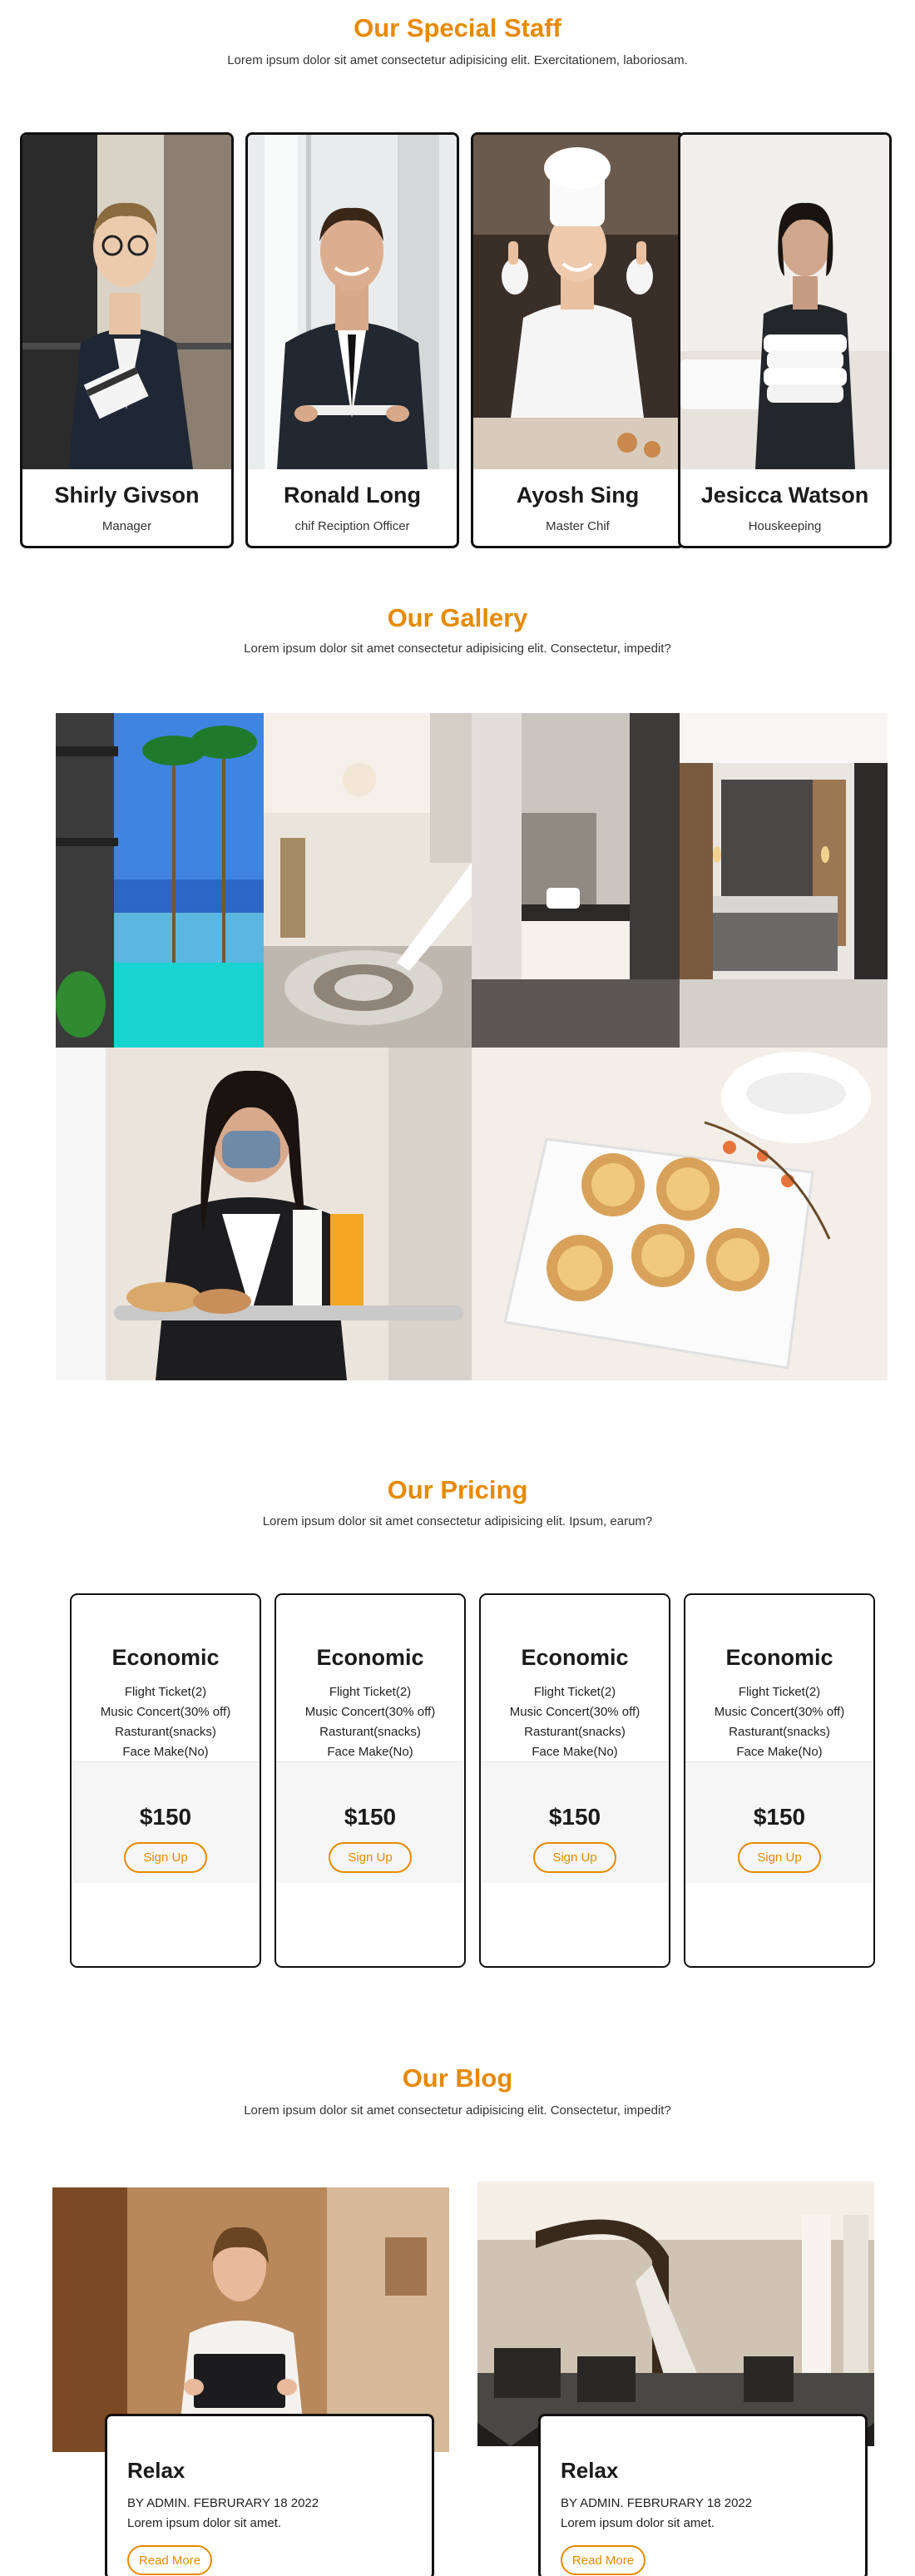 The image size is (915, 2576). Describe the element at coordinates (457, 618) in the screenshot. I see `gallery-section-title: Our Gallery` at that location.